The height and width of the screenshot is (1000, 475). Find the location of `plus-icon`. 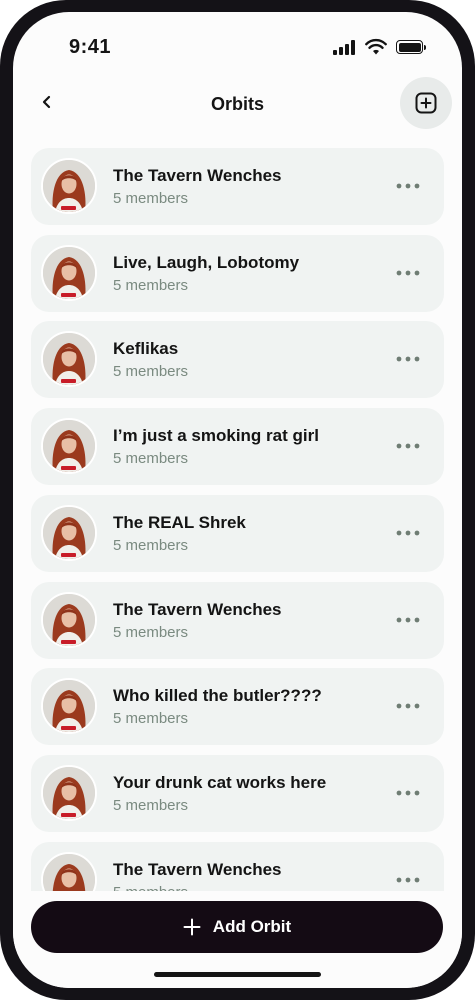

plus-icon is located at coordinates (192, 927).